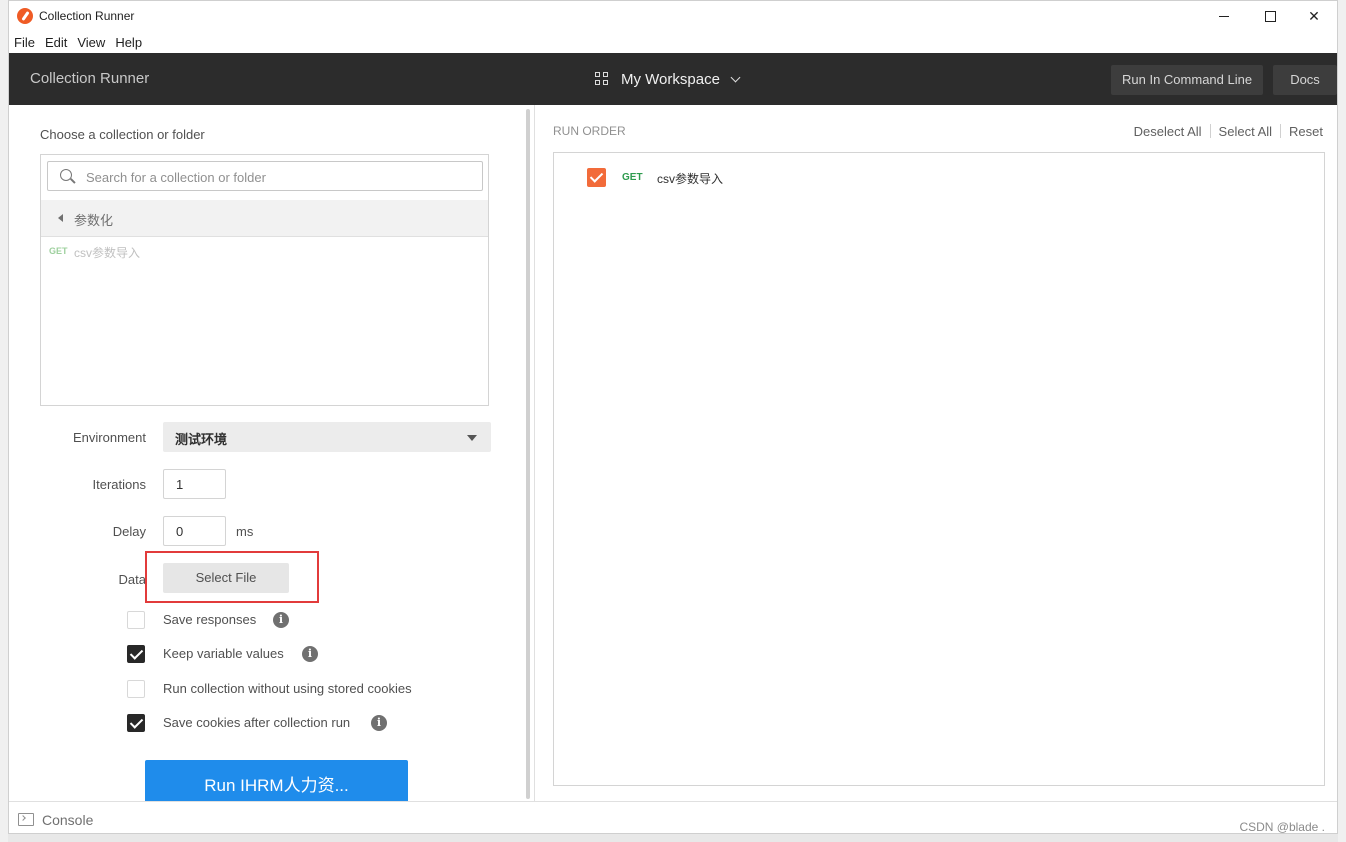  Describe the element at coordinates (136, 723) in the screenshot. I see `save-cookies-checkbox` at that location.